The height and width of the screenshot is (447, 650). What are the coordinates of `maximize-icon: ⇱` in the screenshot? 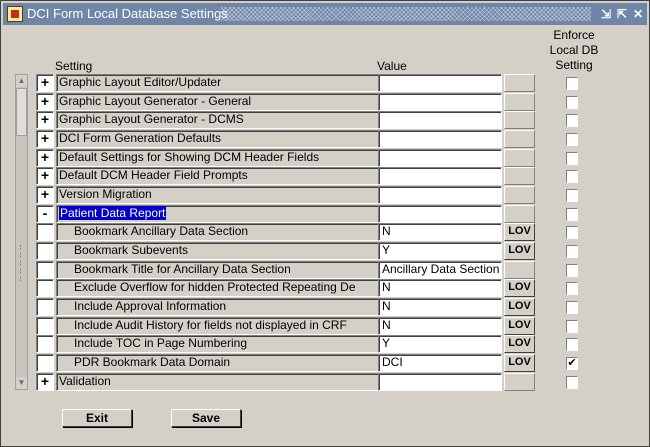 It's located at (622, 14).